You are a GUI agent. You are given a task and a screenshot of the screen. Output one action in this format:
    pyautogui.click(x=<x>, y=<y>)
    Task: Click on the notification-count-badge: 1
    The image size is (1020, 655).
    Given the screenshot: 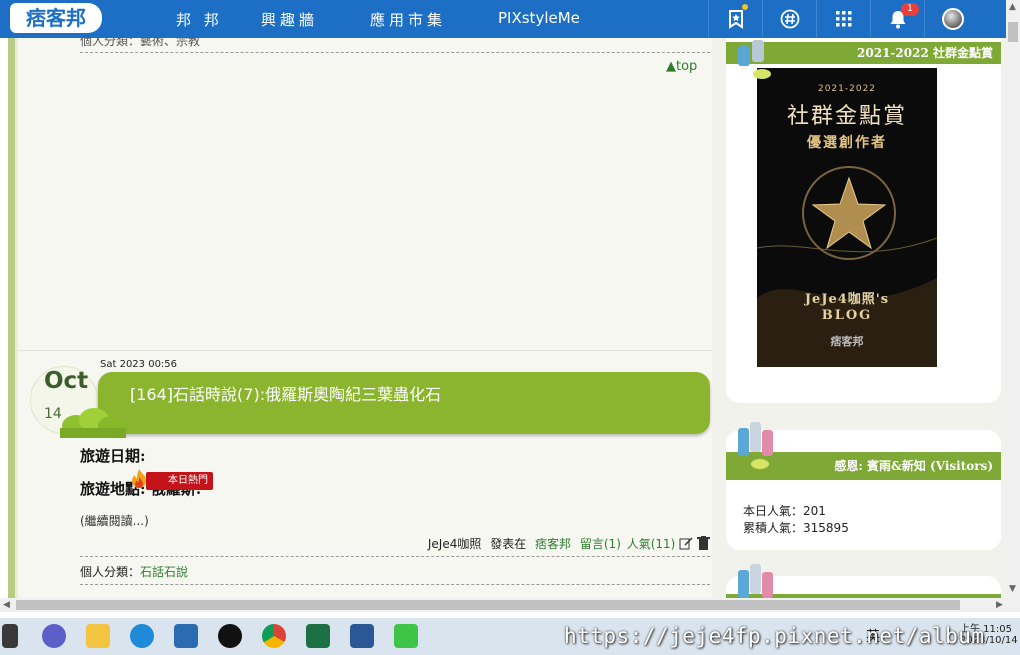 What is the action you would take?
    pyautogui.click(x=910, y=9)
    